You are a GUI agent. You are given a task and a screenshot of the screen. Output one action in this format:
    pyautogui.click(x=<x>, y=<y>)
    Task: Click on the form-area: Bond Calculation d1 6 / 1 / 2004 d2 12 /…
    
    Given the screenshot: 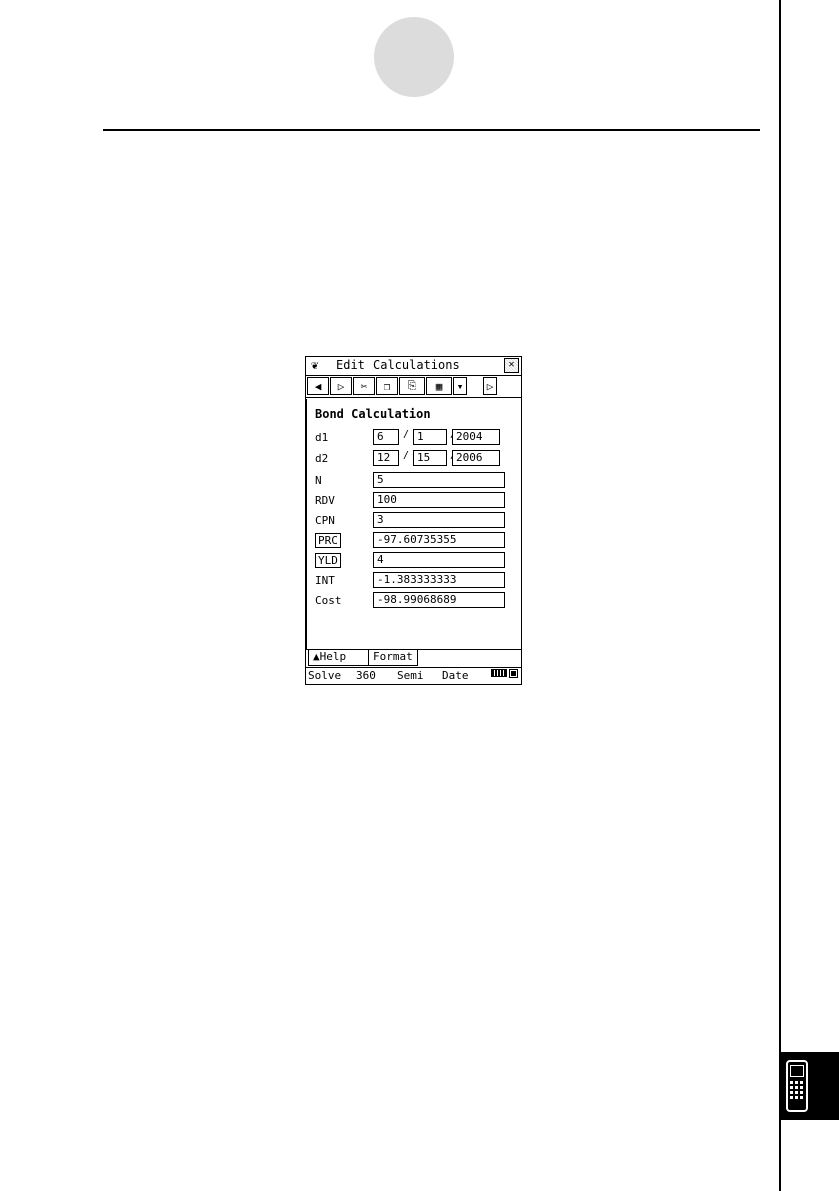 What is the action you would take?
    pyautogui.click(x=414, y=524)
    